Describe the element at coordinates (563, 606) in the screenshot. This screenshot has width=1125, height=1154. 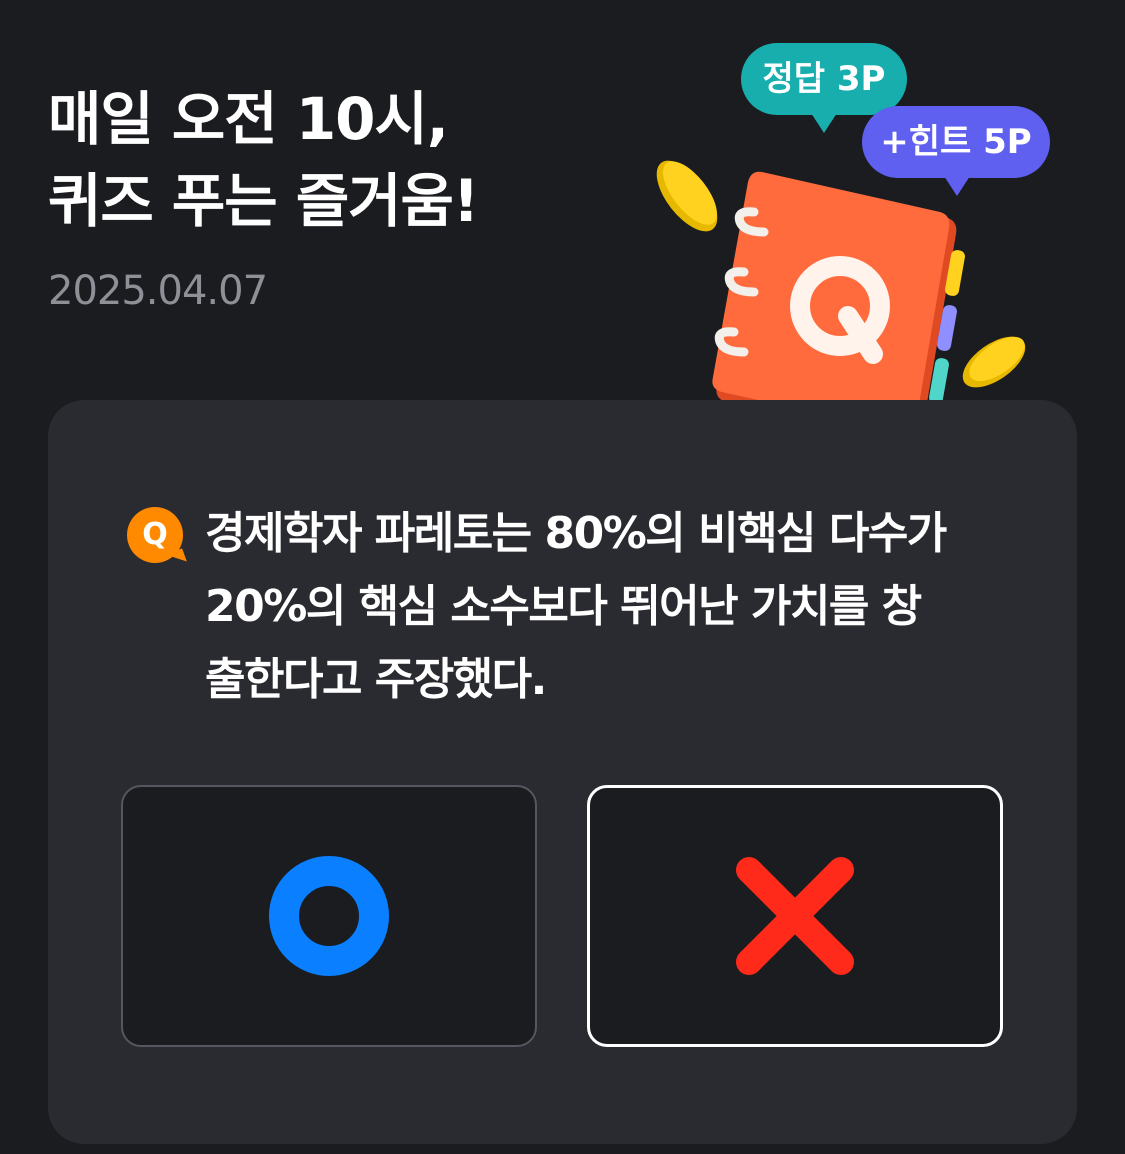
I see `question-line: 20%의 핵심 소수보다 뛰어난 가치를 창` at that location.